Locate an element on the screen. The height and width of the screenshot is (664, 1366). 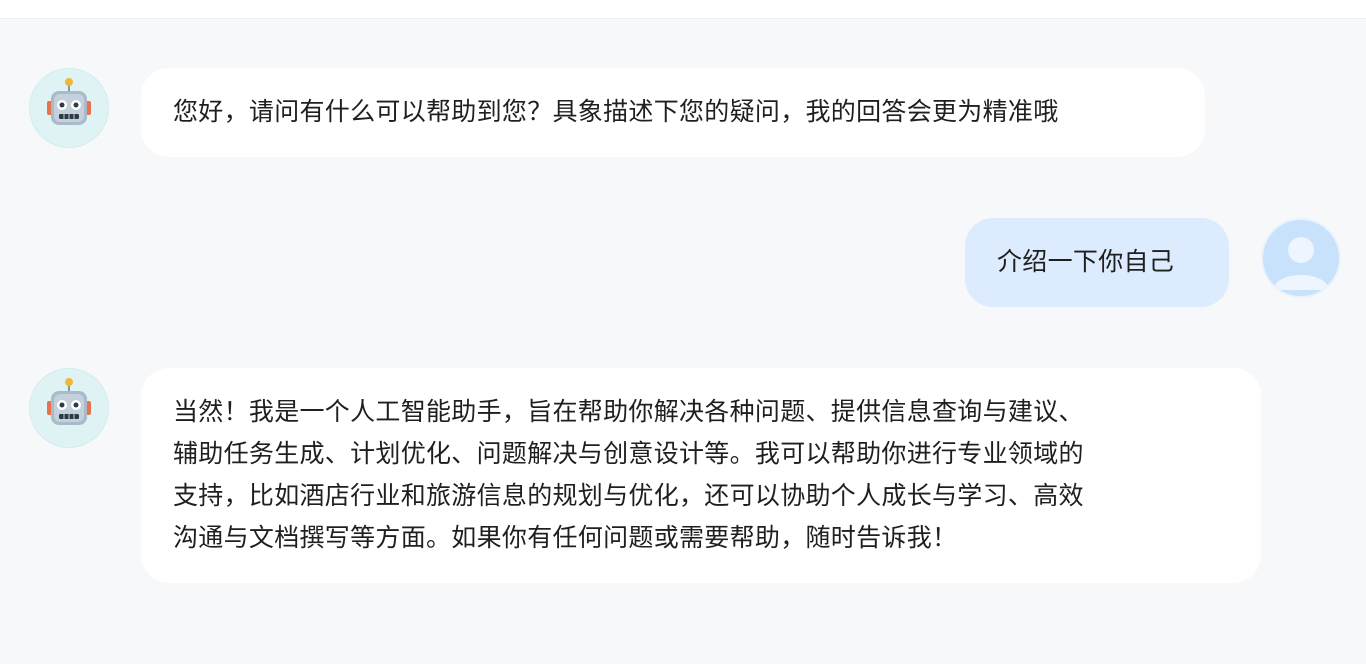
assistant-message-bubble: 您好，请问有什么可以帮助到您？具象描述下您的疑问，我的回答会更为精准哦 is located at coordinates (673, 112).